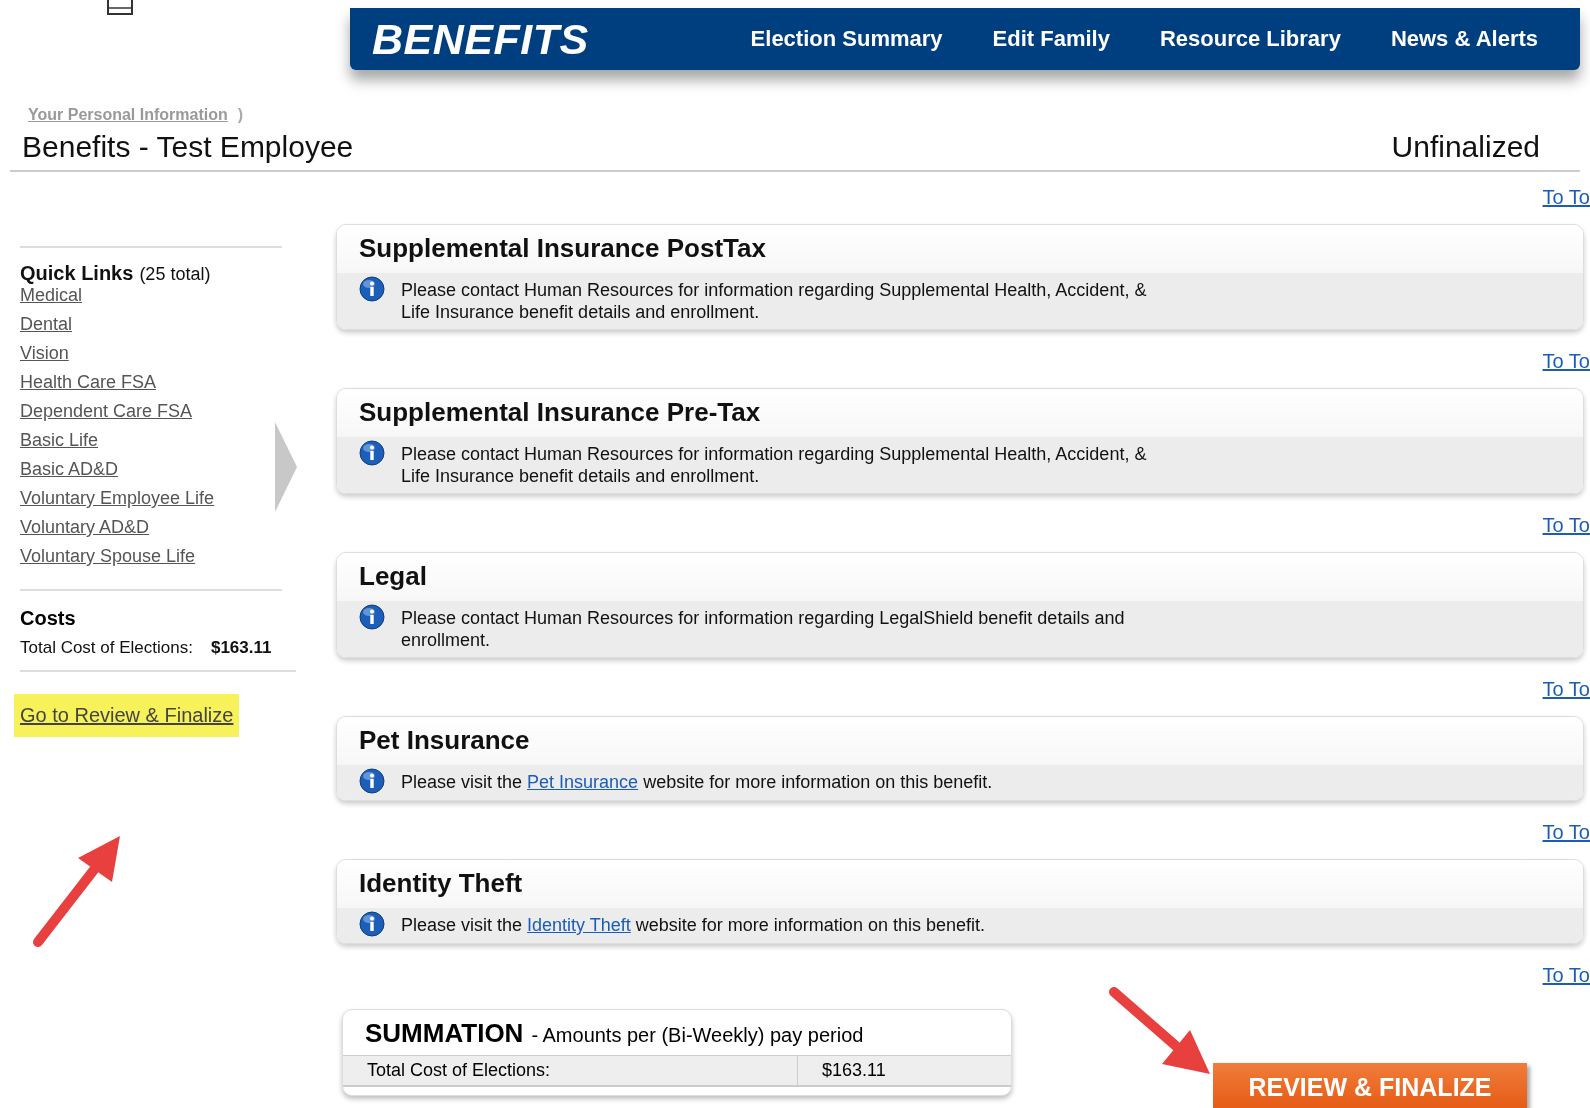  I want to click on brand-logo: BENEFITS, so click(480, 39).